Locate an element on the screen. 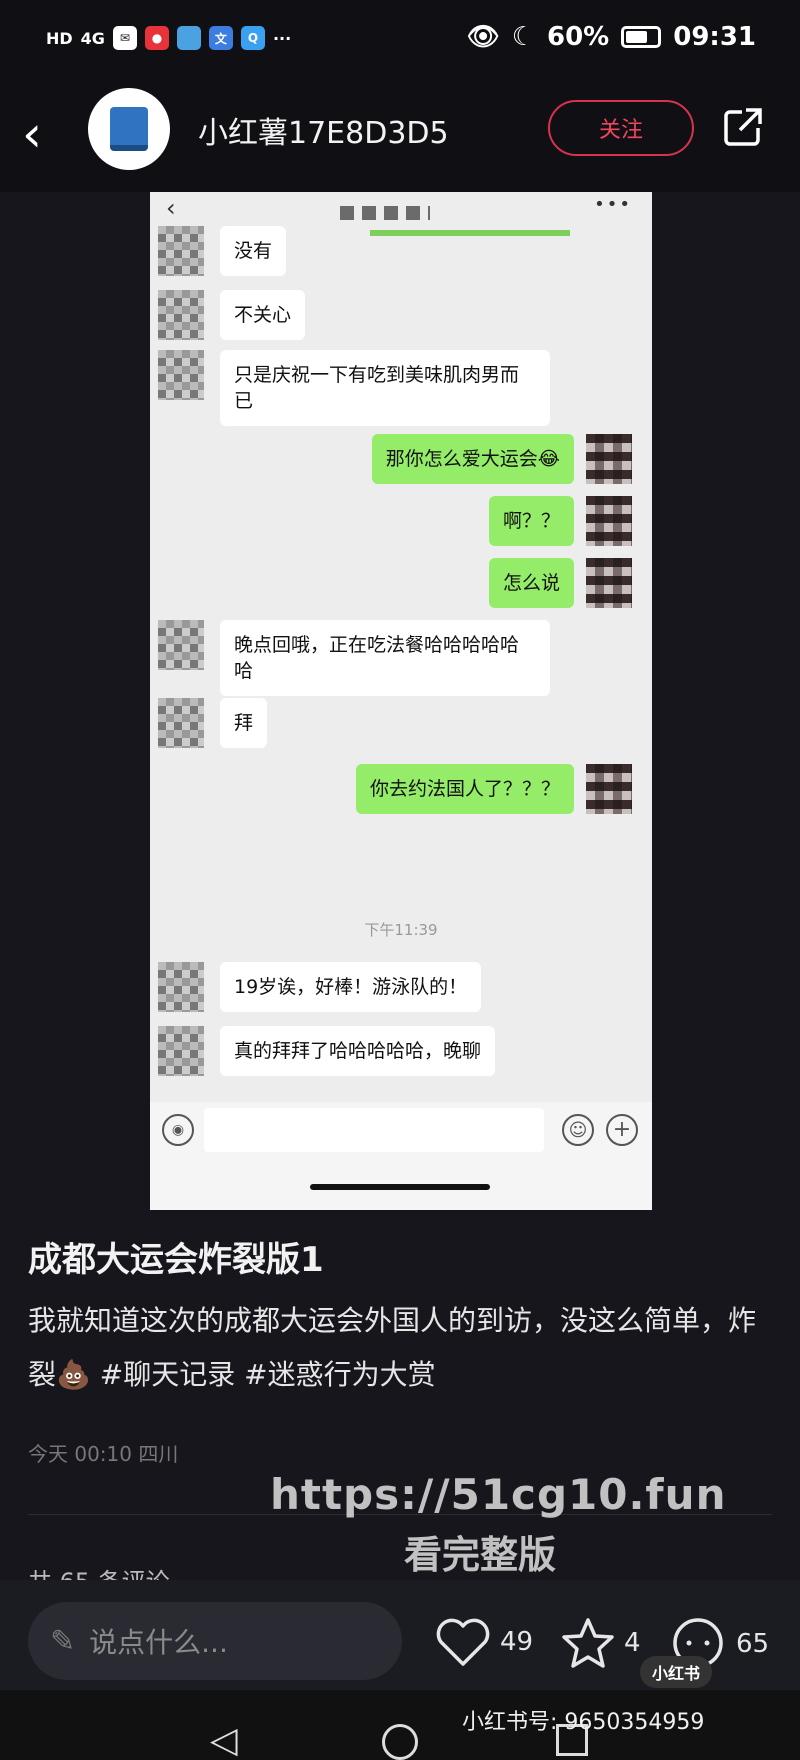  chat-back-icon: ‹ is located at coordinates (171, 208).